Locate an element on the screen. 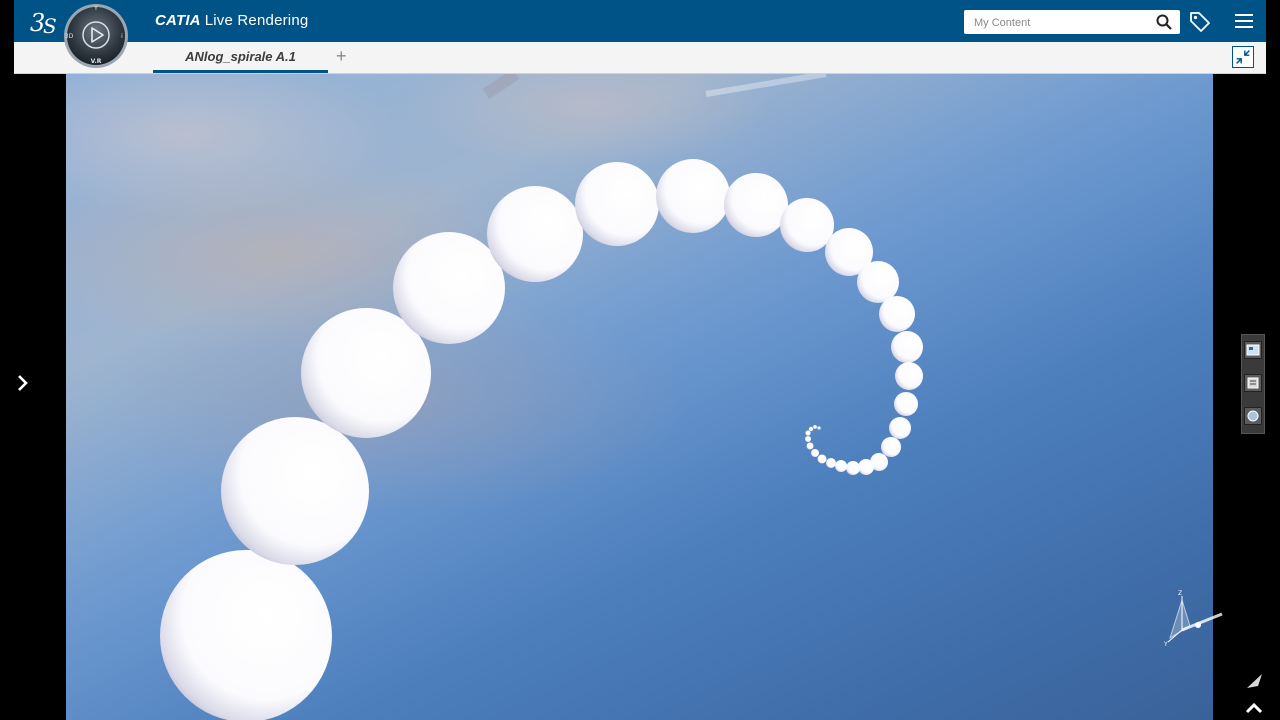  view-settings-icon is located at coordinates (1253, 350).